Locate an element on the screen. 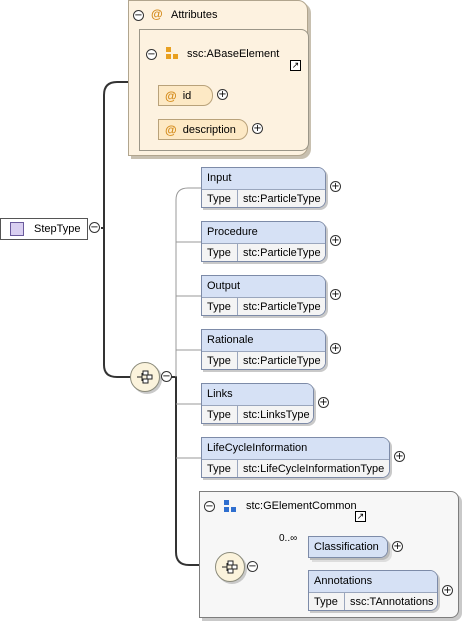  element-input: Input Type stc:ParticleType is located at coordinates (263, 187).